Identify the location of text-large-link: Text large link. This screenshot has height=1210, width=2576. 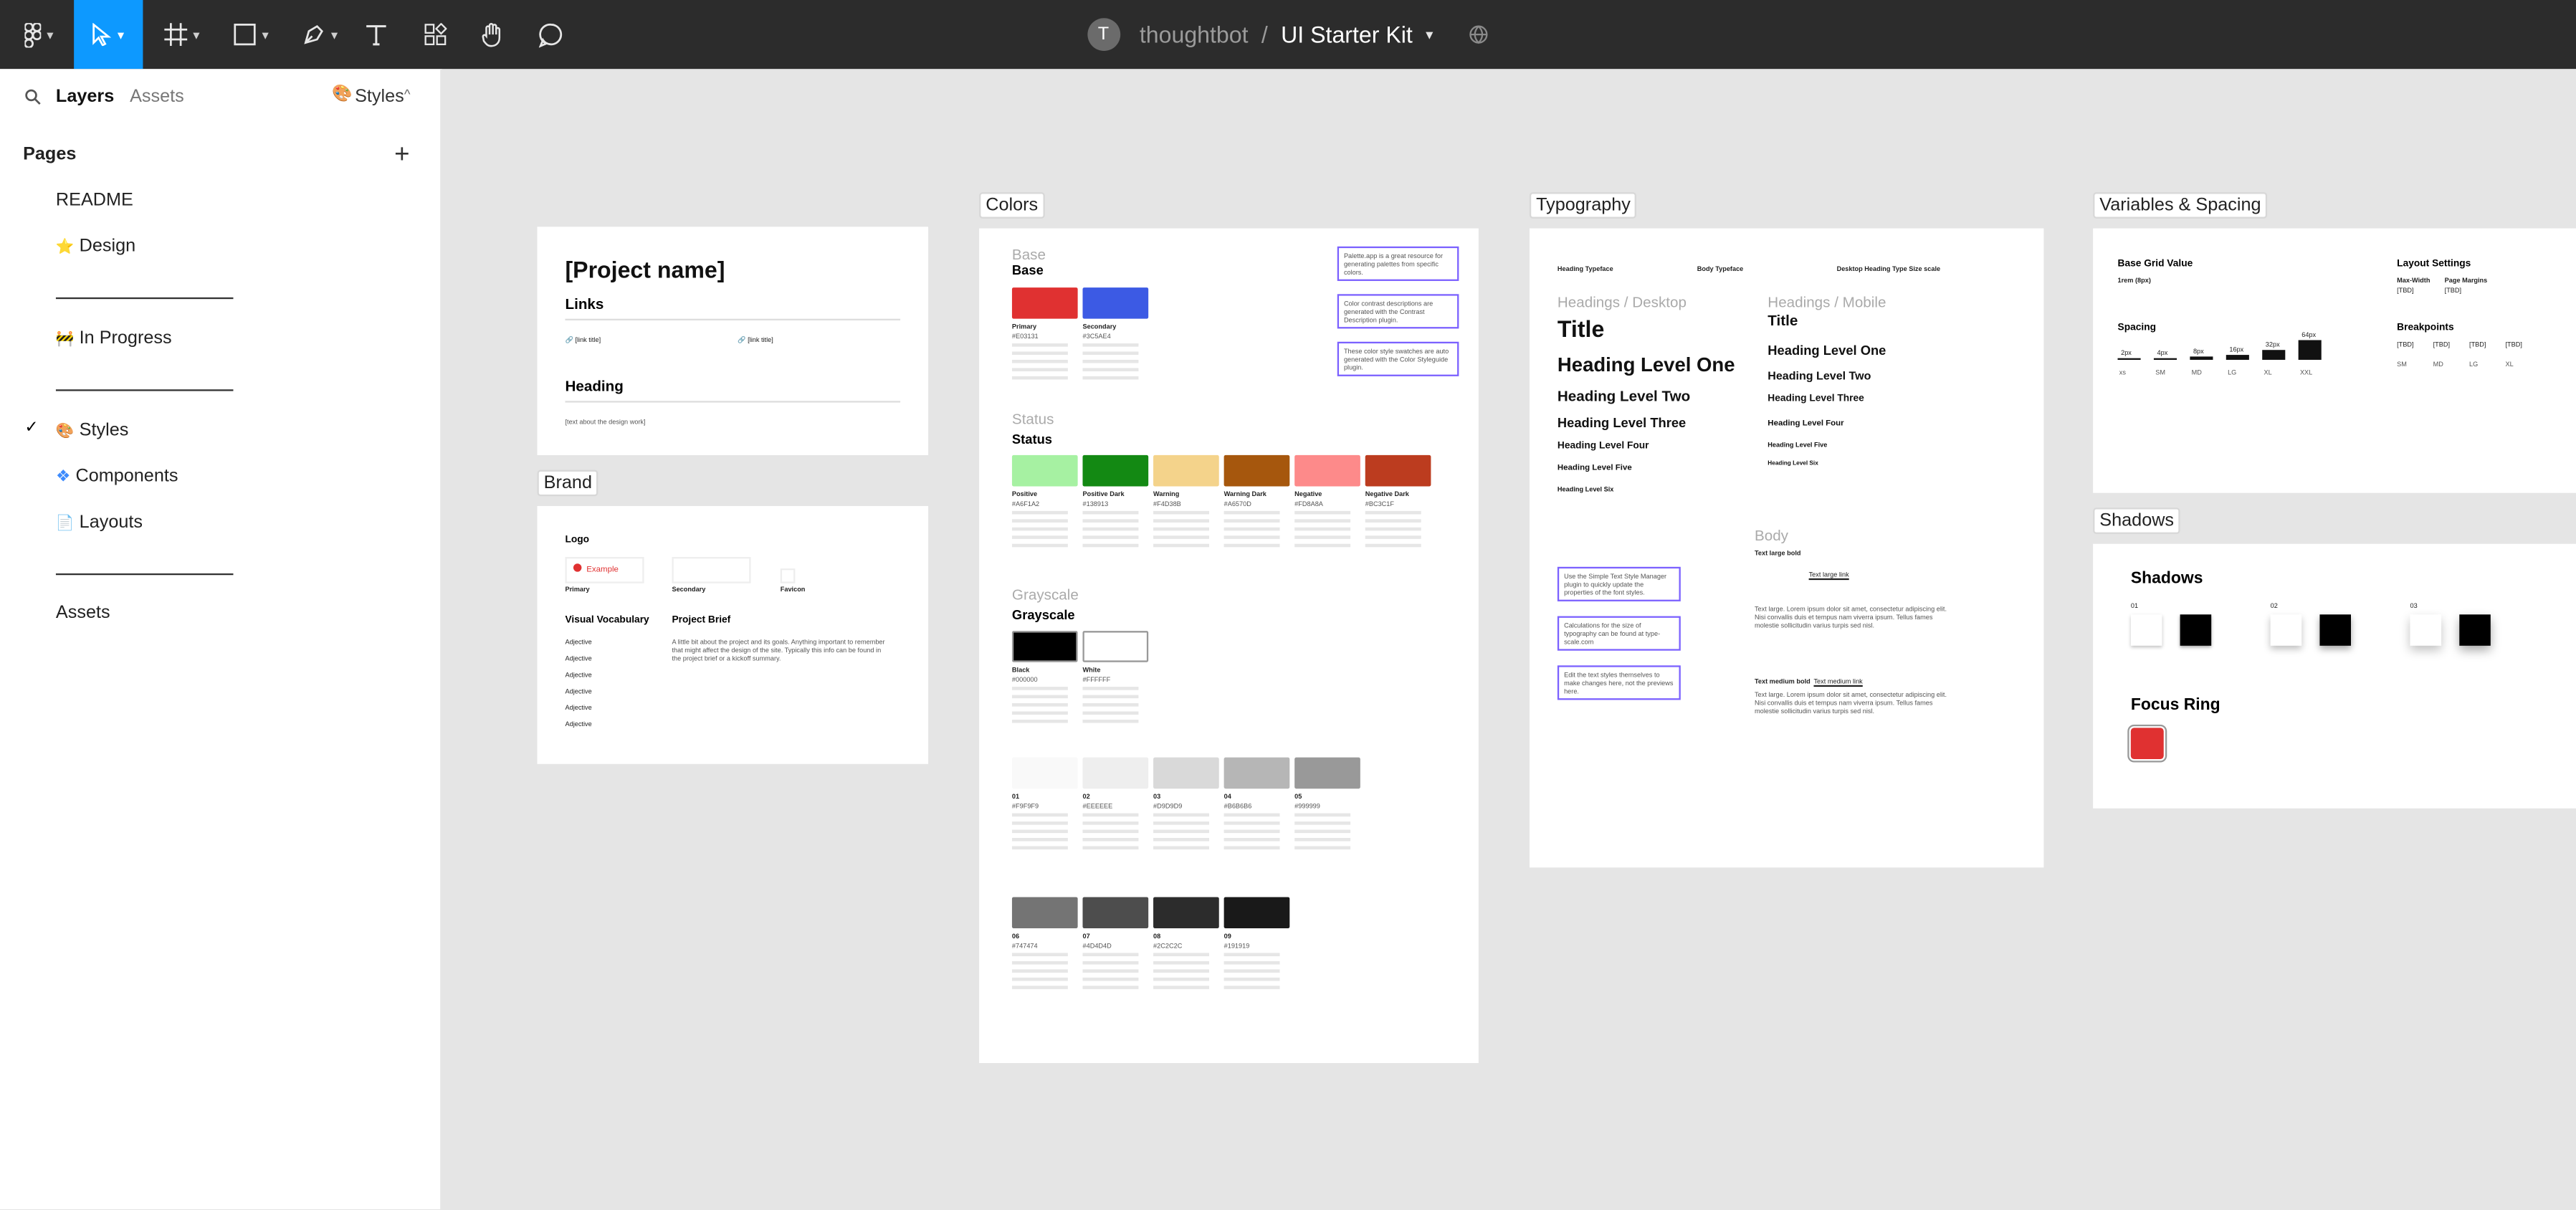
(1828, 574).